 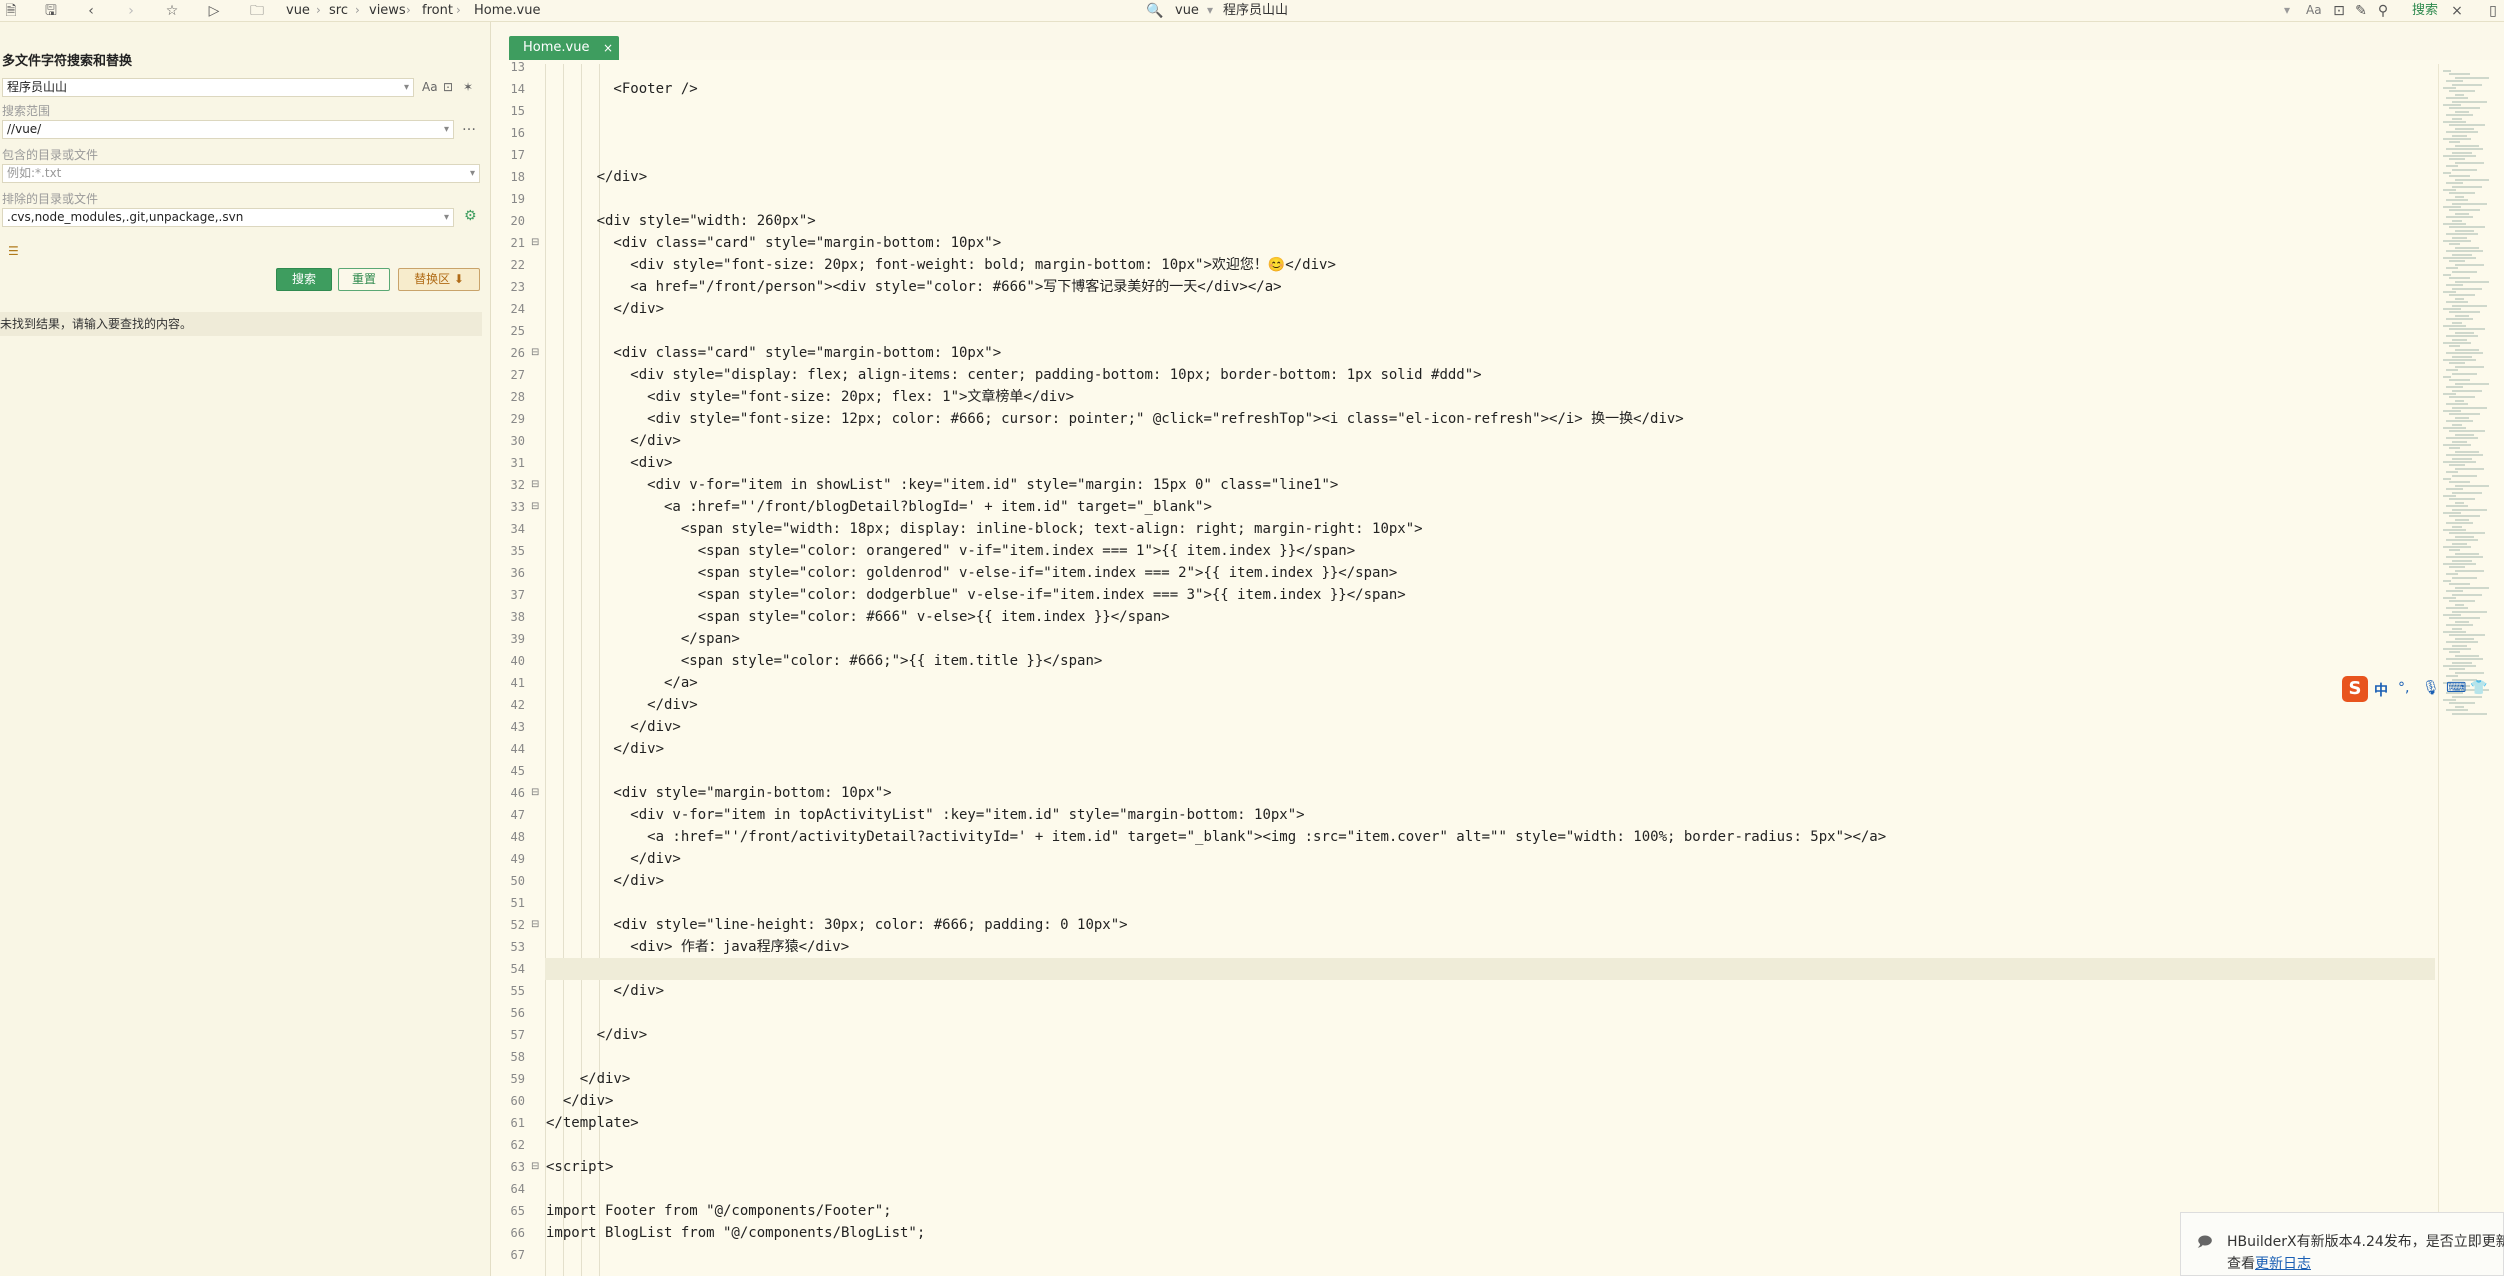 What do you see at coordinates (208, 87) in the screenshot?
I see `search-input: 程序员山山 ▾` at bounding box center [208, 87].